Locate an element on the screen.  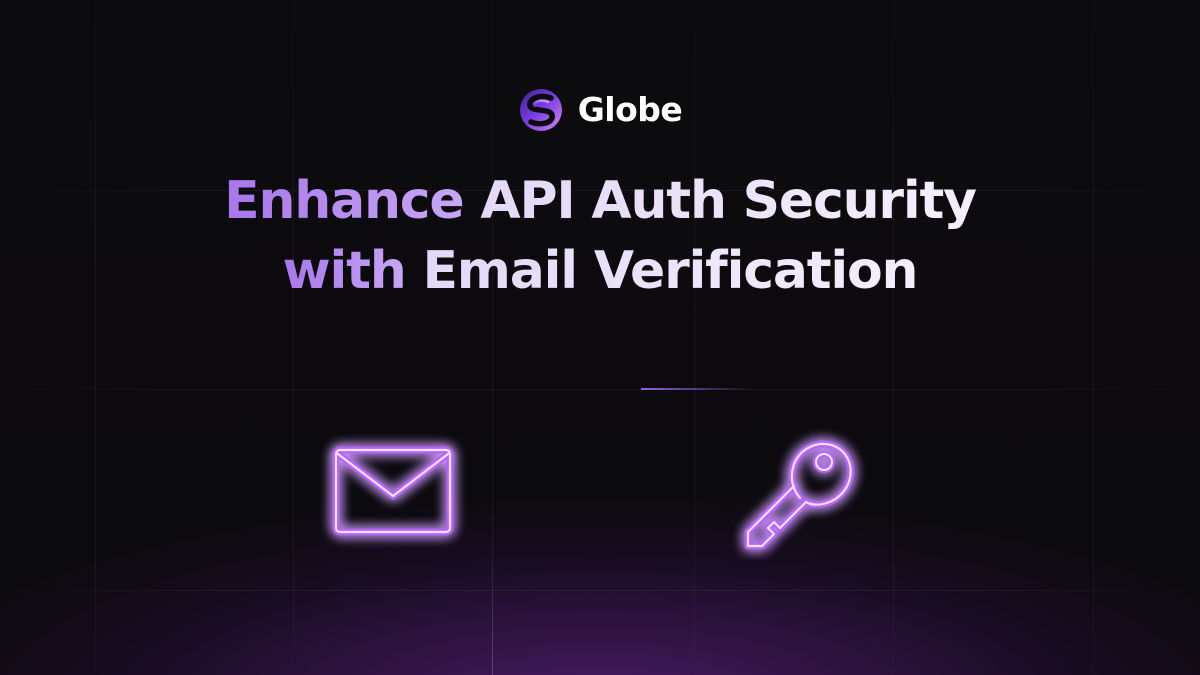
envelope-icon is located at coordinates (393, 491).